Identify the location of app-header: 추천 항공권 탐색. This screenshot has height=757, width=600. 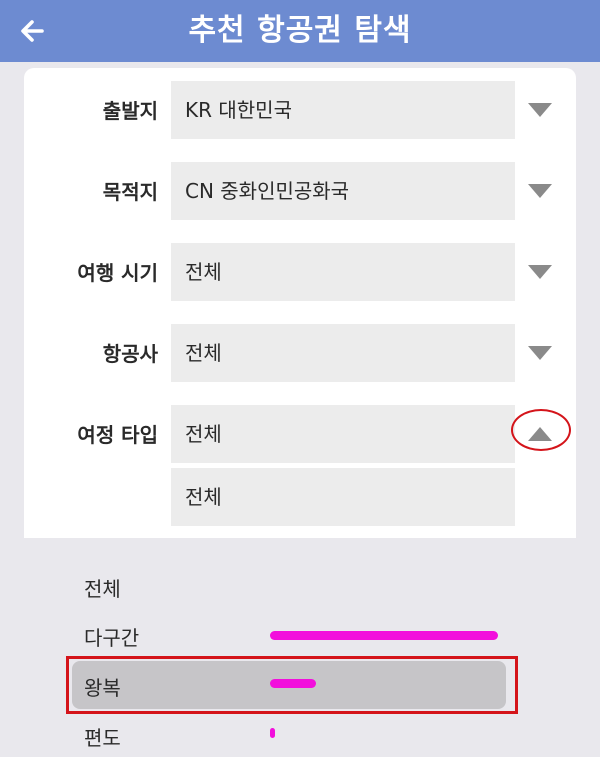
(300, 31).